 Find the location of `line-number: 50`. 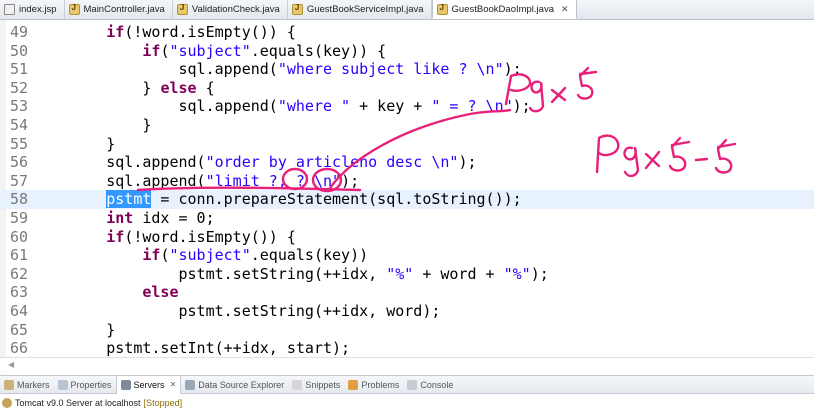

line-number: 50 is located at coordinates (18, 50).